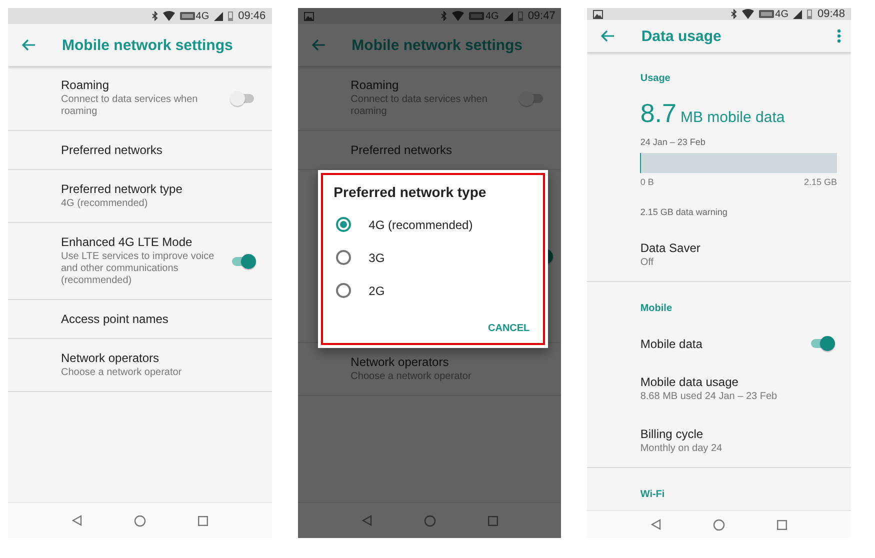  What do you see at coordinates (647, 263) in the screenshot?
I see `setting-summary: Off` at bounding box center [647, 263].